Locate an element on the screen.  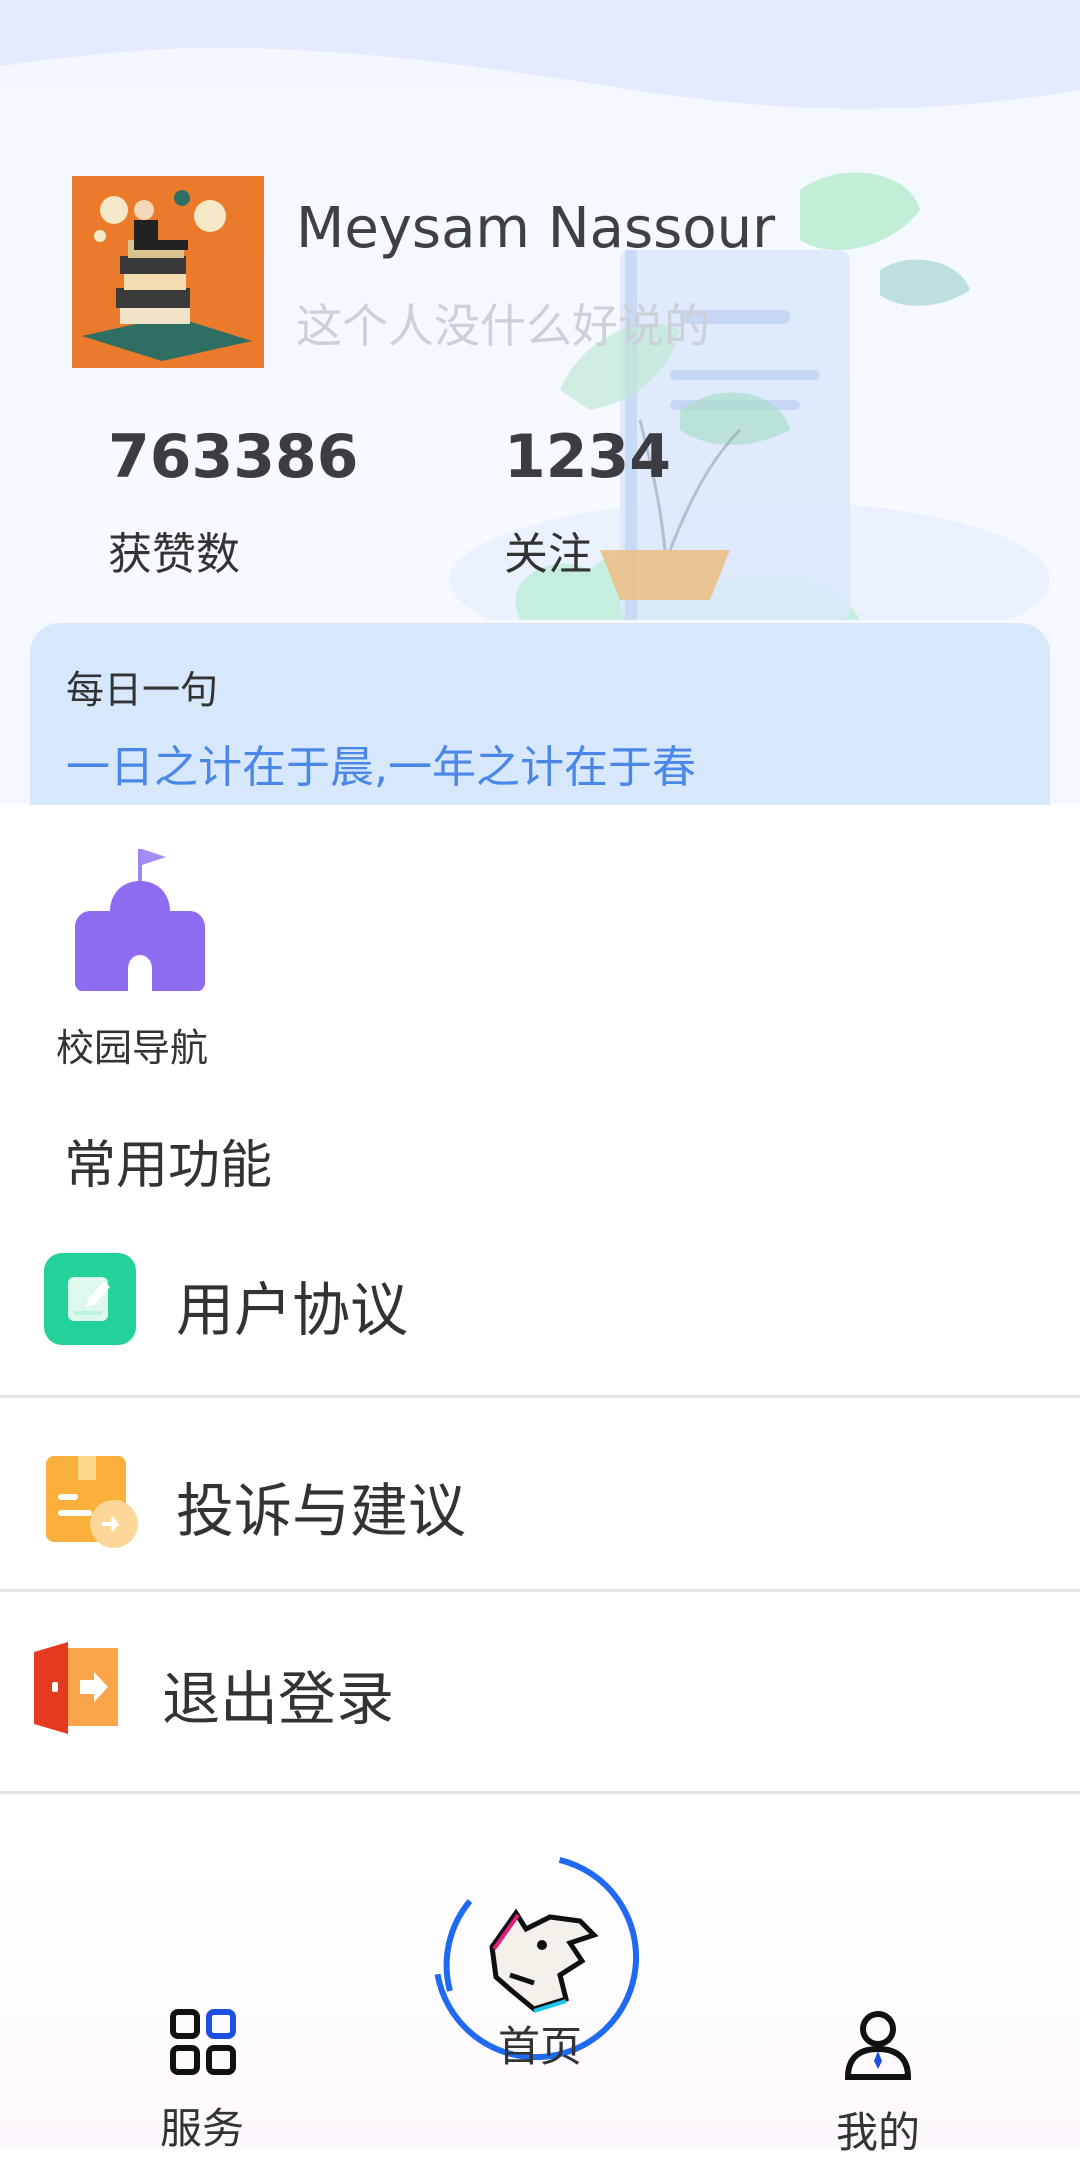
user-agreement-label: 用户协议 is located at coordinates (292, 1310).